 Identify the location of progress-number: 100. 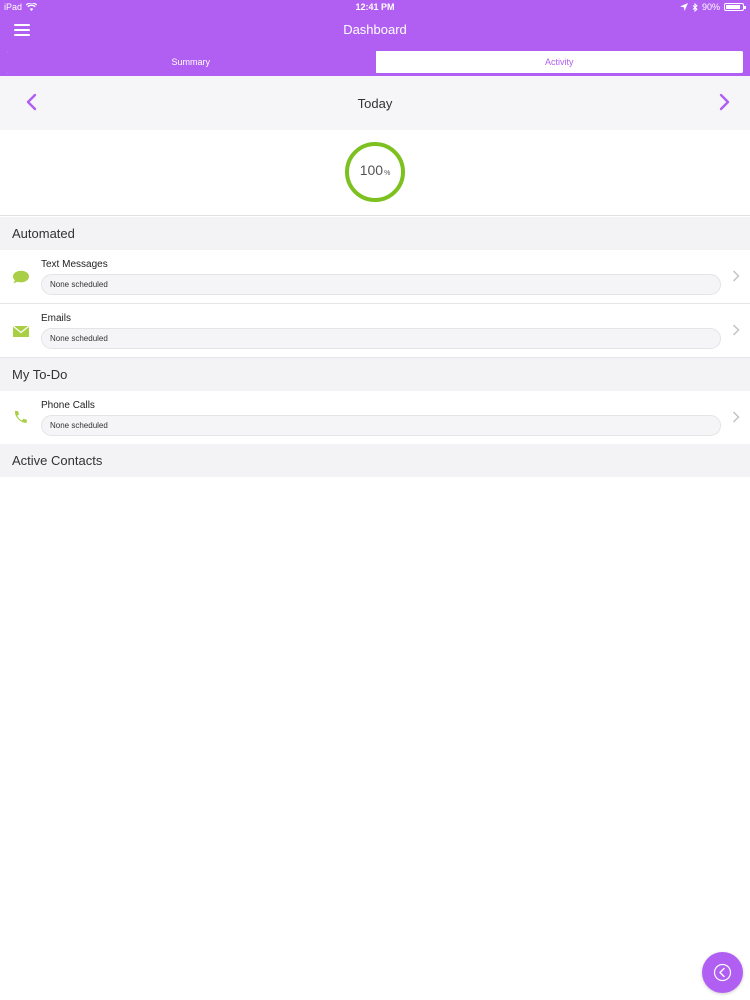
(371, 170).